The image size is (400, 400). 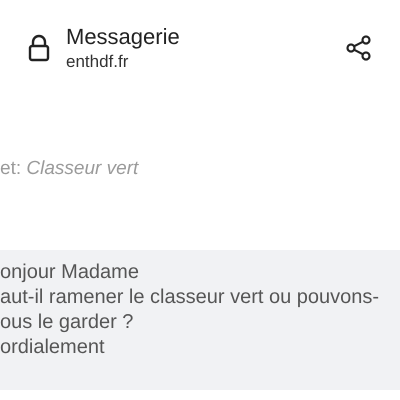 What do you see at coordinates (98, 62) in the screenshot?
I see `page-url: enthdf.fr` at bounding box center [98, 62].